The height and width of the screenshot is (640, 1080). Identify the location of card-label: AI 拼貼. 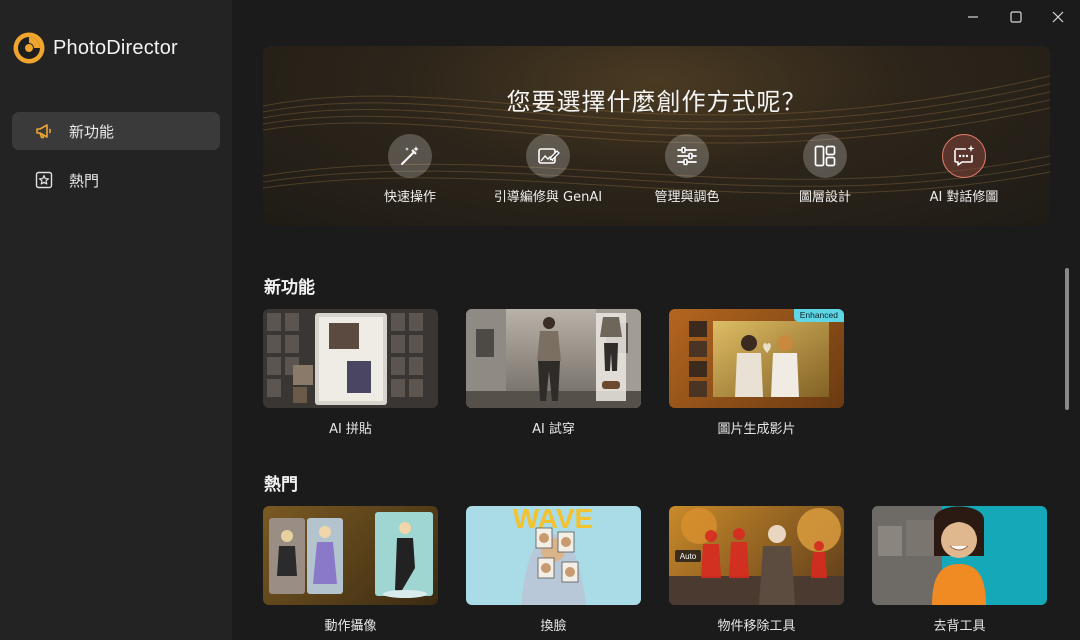
(350, 429).